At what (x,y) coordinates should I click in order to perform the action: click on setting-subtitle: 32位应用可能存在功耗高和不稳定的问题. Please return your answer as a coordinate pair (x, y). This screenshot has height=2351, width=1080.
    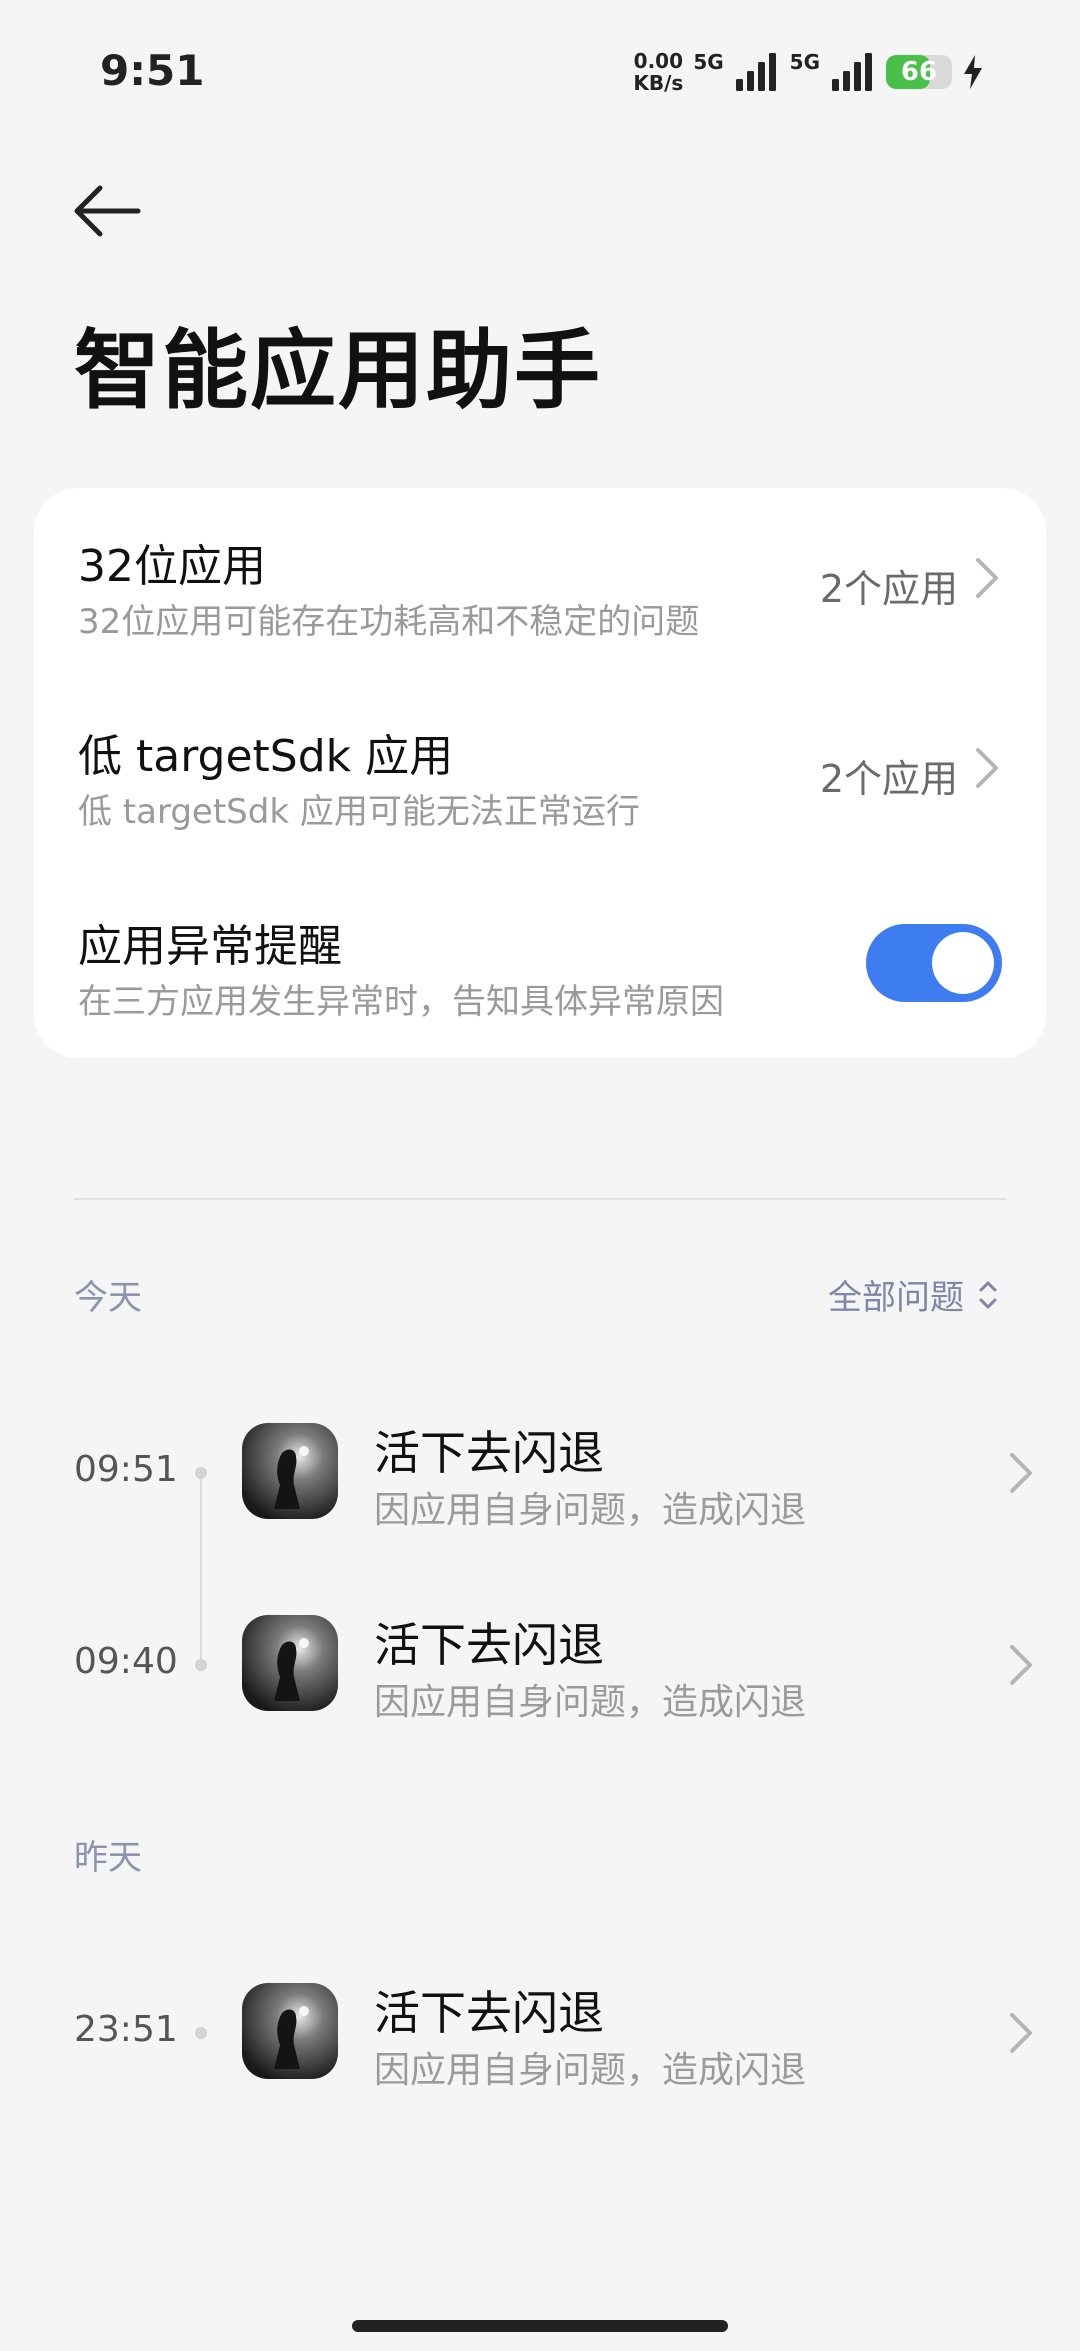
    Looking at the image, I should click on (389, 622).